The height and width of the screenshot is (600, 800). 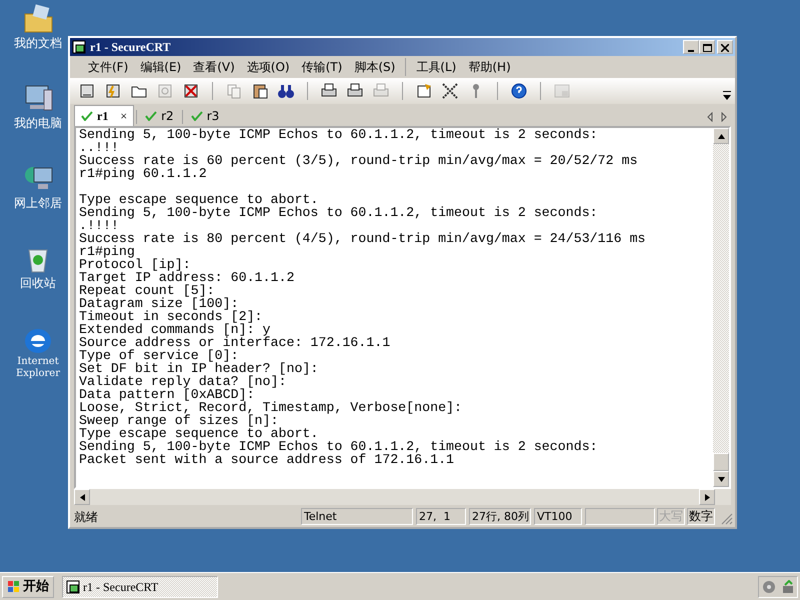 What do you see at coordinates (107, 251) in the screenshot?
I see `terminal-line: r1#ping` at bounding box center [107, 251].